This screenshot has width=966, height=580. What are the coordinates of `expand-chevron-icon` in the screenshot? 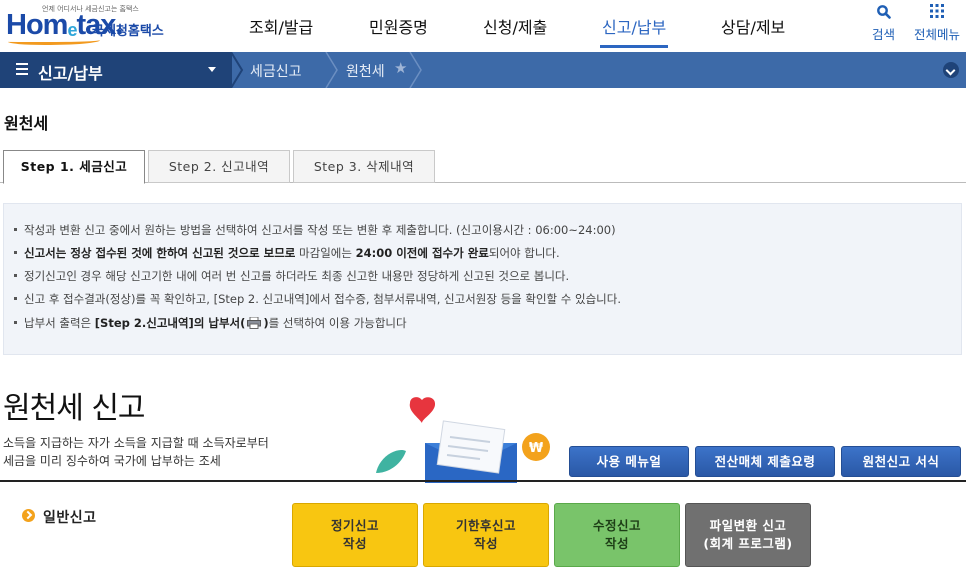 It's located at (951, 70).